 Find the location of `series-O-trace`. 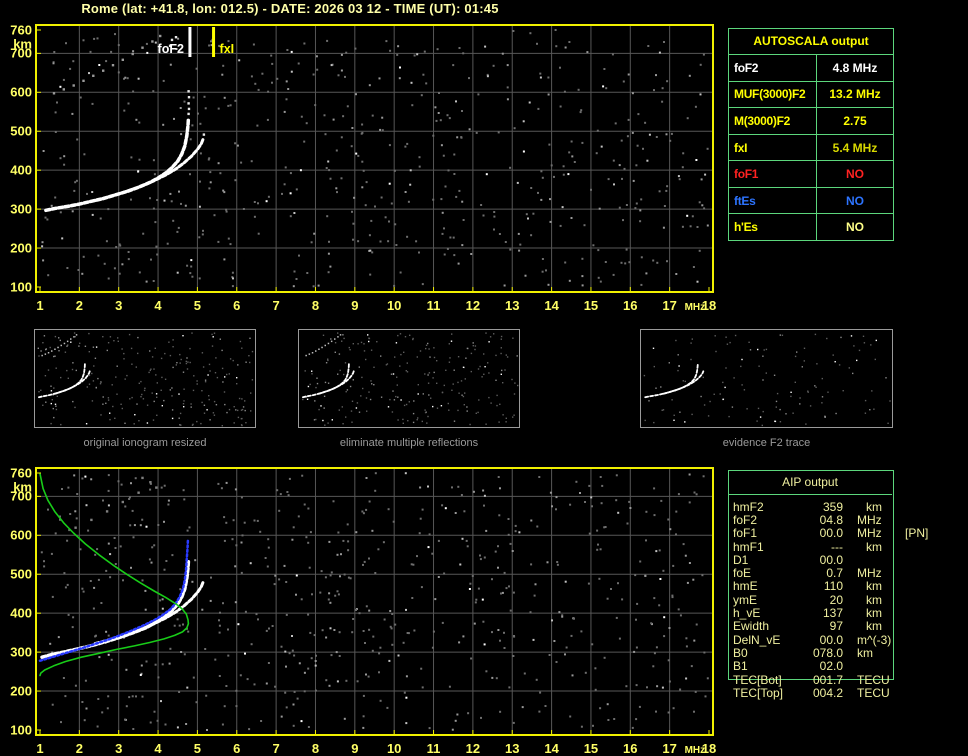

series-O-trace is located at coordinates (115, 609).